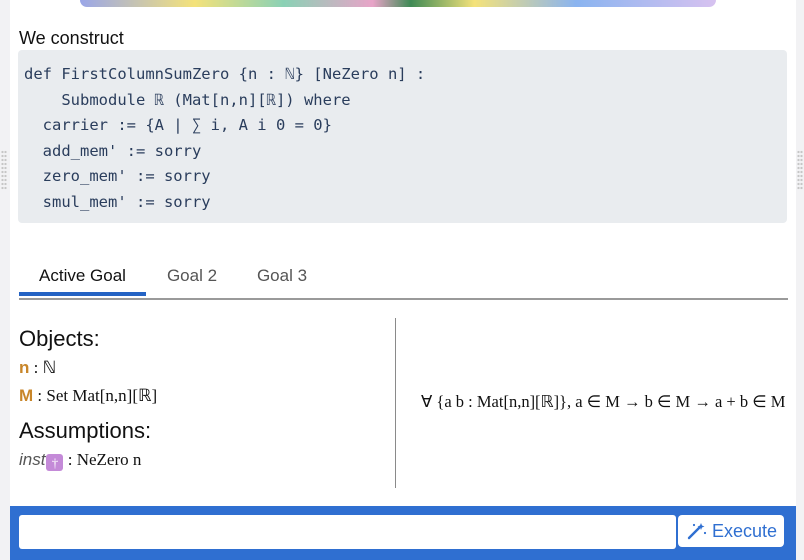 The height and width of the screenshot is (560, 804). I want to click on intro-text: We construct, so click(71, 38).